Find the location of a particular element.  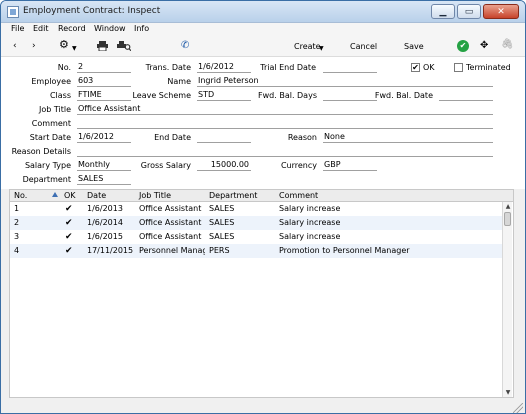

reason-details-field is located at coordinates (285, 151).